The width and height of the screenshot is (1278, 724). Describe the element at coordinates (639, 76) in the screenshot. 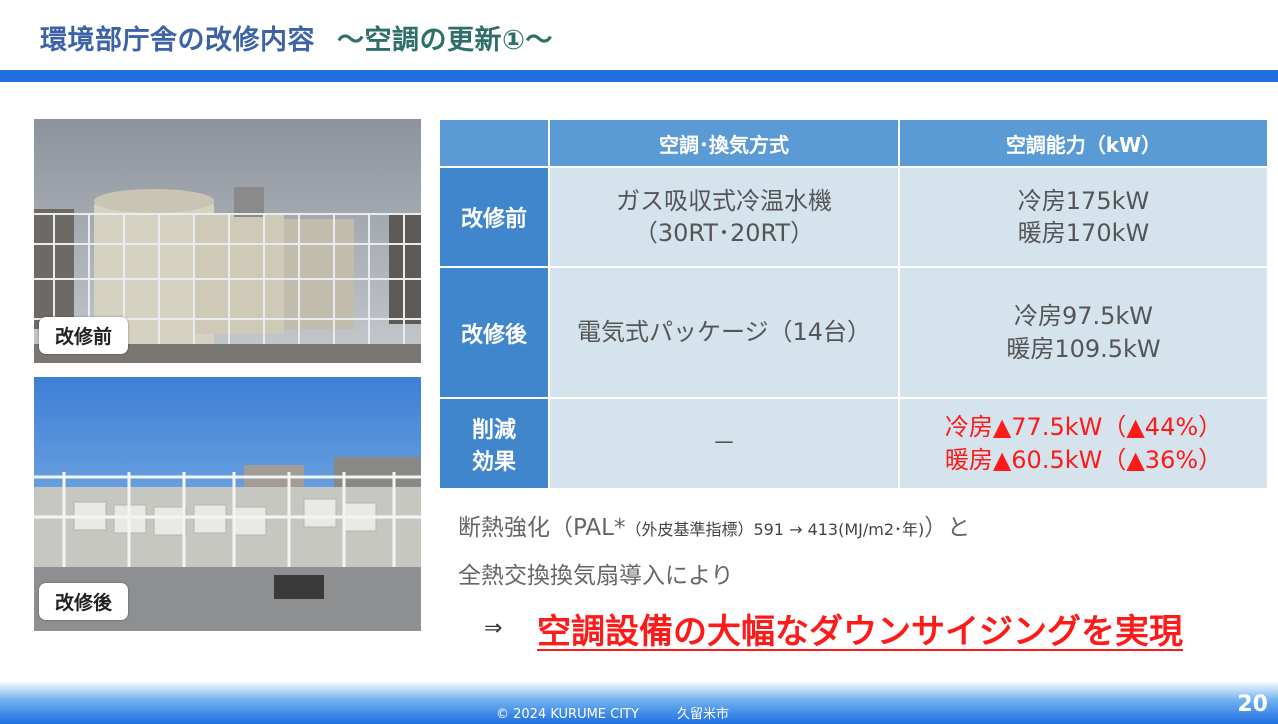

I see `header-divider-bar` at that location.